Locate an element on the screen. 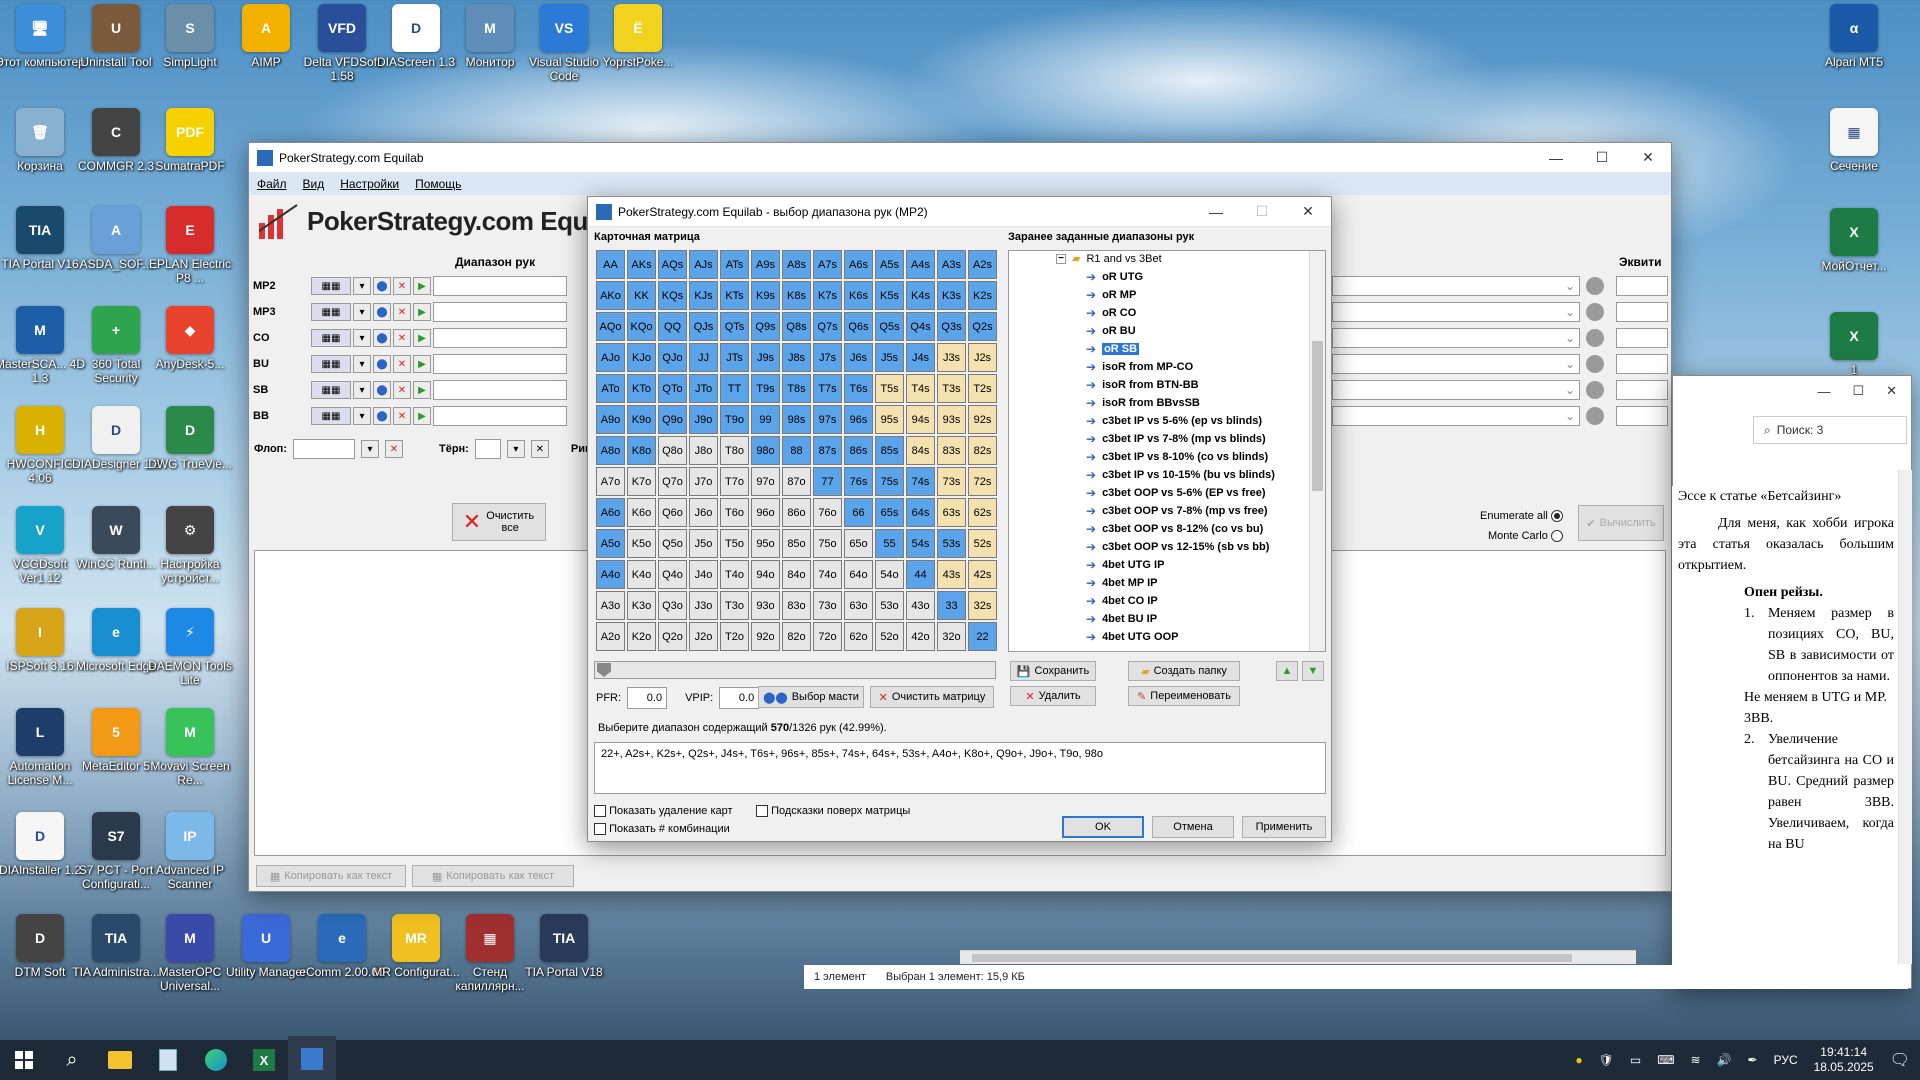 This screenshot has height=1080, width=1920. hand-cell: 84s is located at coordinates (920, 450).